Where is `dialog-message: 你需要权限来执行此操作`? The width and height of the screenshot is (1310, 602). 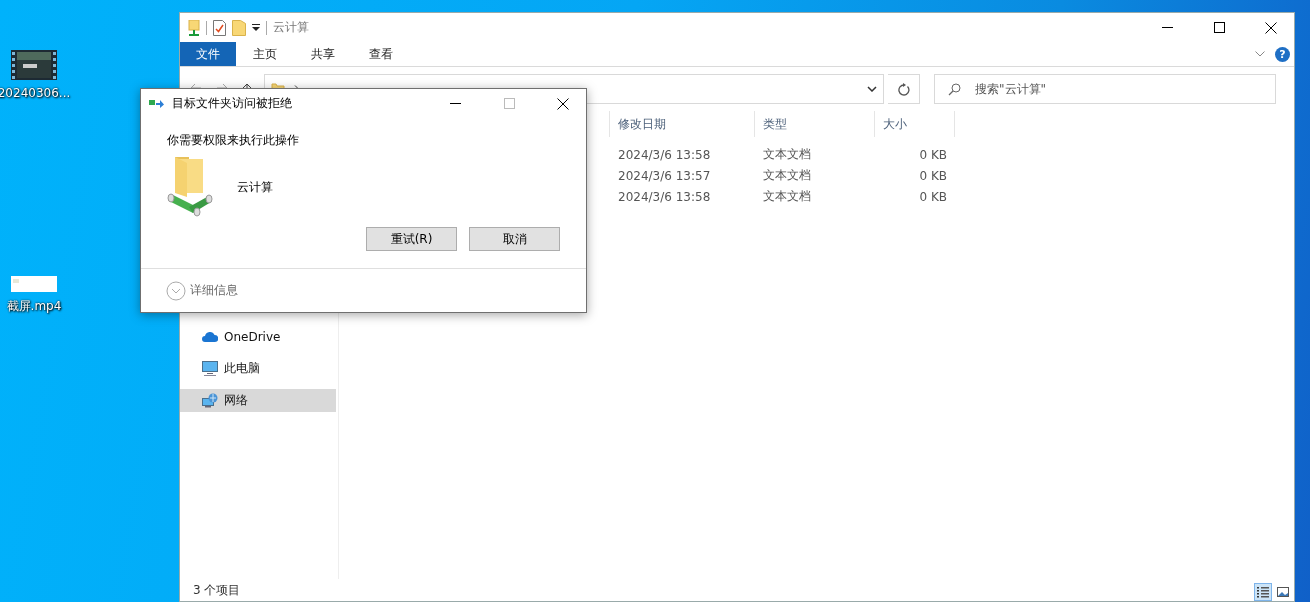 dialog-message: 你需要权限来执行此操作 is located at coordinates (233, 140).